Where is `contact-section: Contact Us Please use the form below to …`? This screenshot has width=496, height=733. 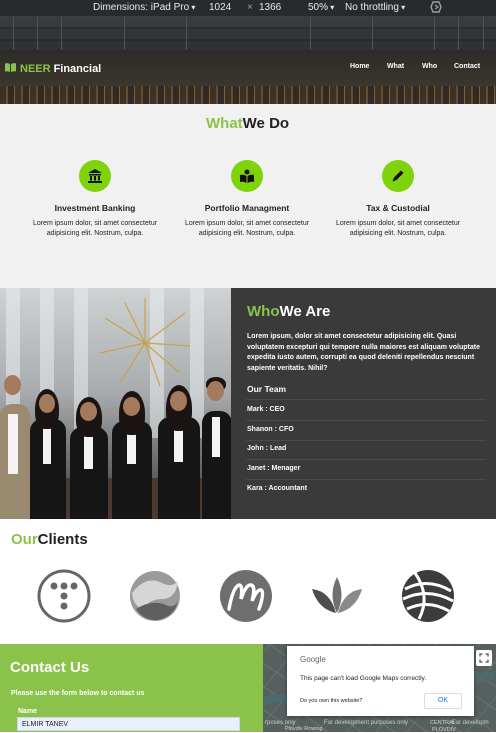
contact-section: Contact Us Please use the form below to … is located at coordinates (131, 688).